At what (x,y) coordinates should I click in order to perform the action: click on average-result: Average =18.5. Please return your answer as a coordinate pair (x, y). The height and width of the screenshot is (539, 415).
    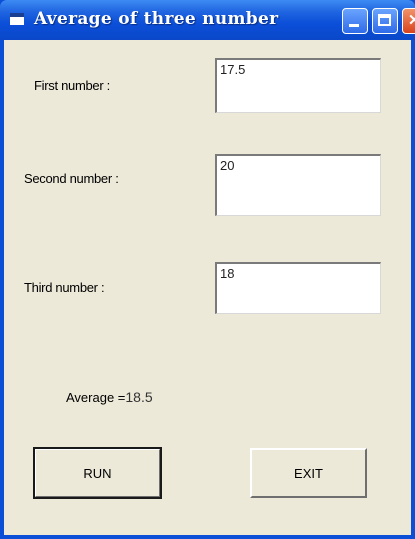
    Looking at the image, I should click on (109, 397).